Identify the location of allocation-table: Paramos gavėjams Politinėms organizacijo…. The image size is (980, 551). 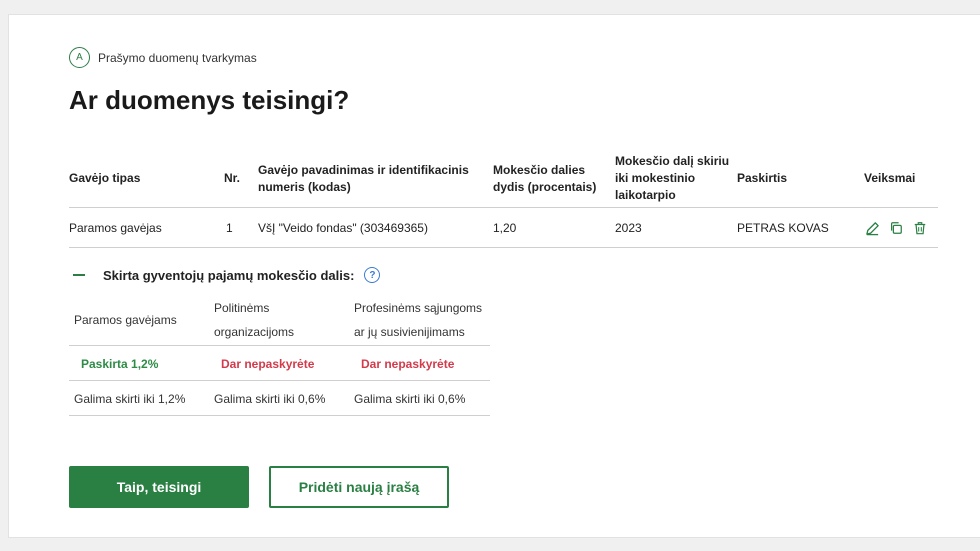
(279, 354).